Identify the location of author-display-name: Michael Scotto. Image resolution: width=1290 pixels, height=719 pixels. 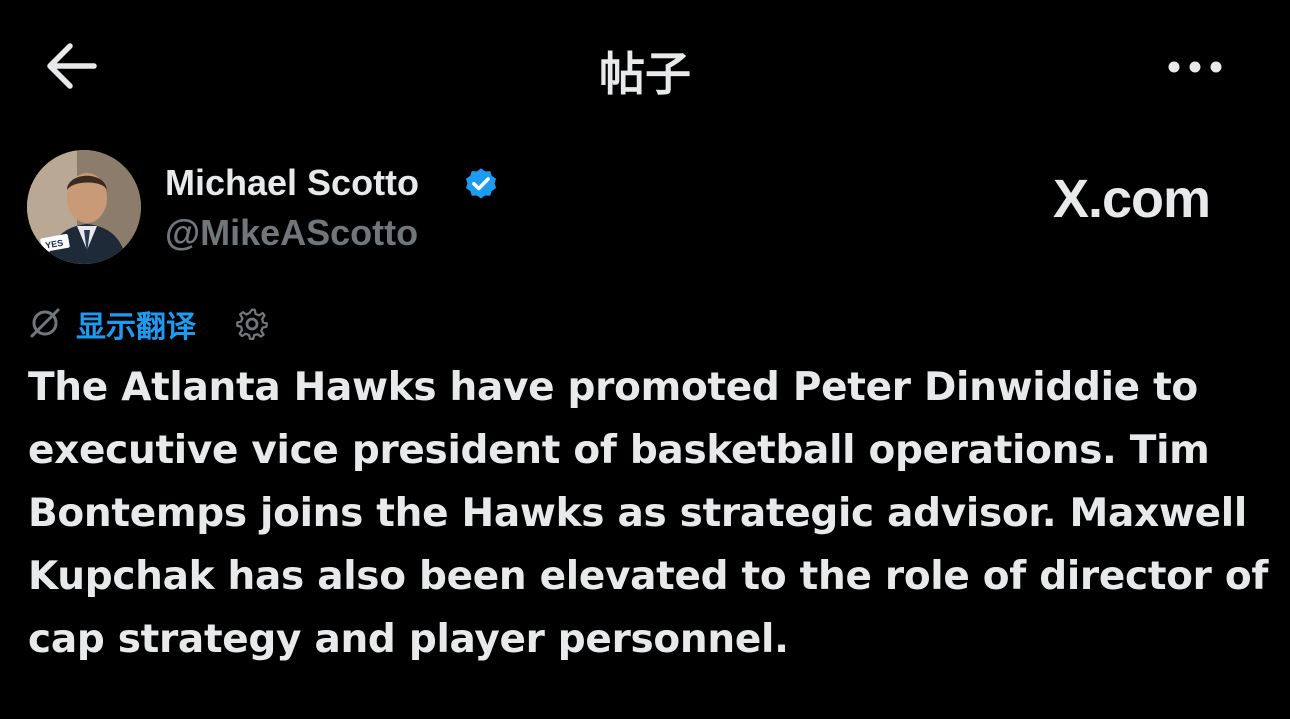
(292, 183).